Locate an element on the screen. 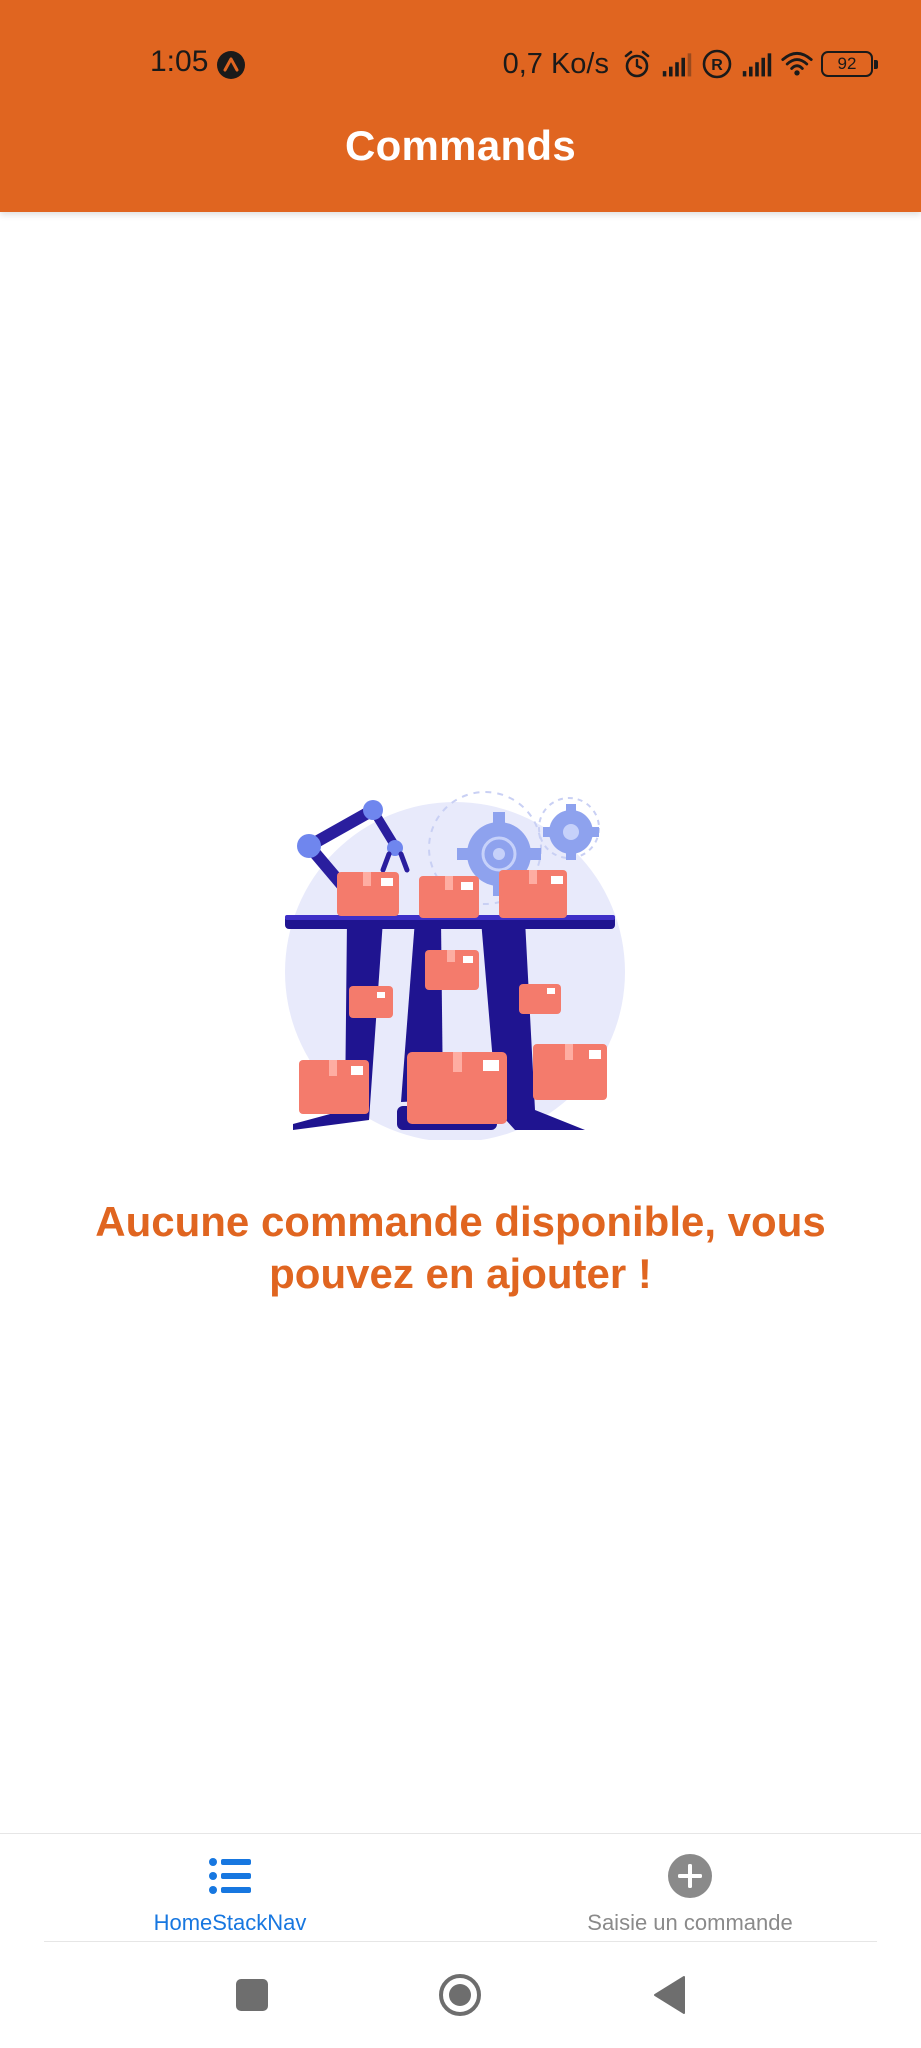 This screenshot has height=2048, width=921. tab-saisie-commande: Saisie un commande is located at coordinates (690, 1889).